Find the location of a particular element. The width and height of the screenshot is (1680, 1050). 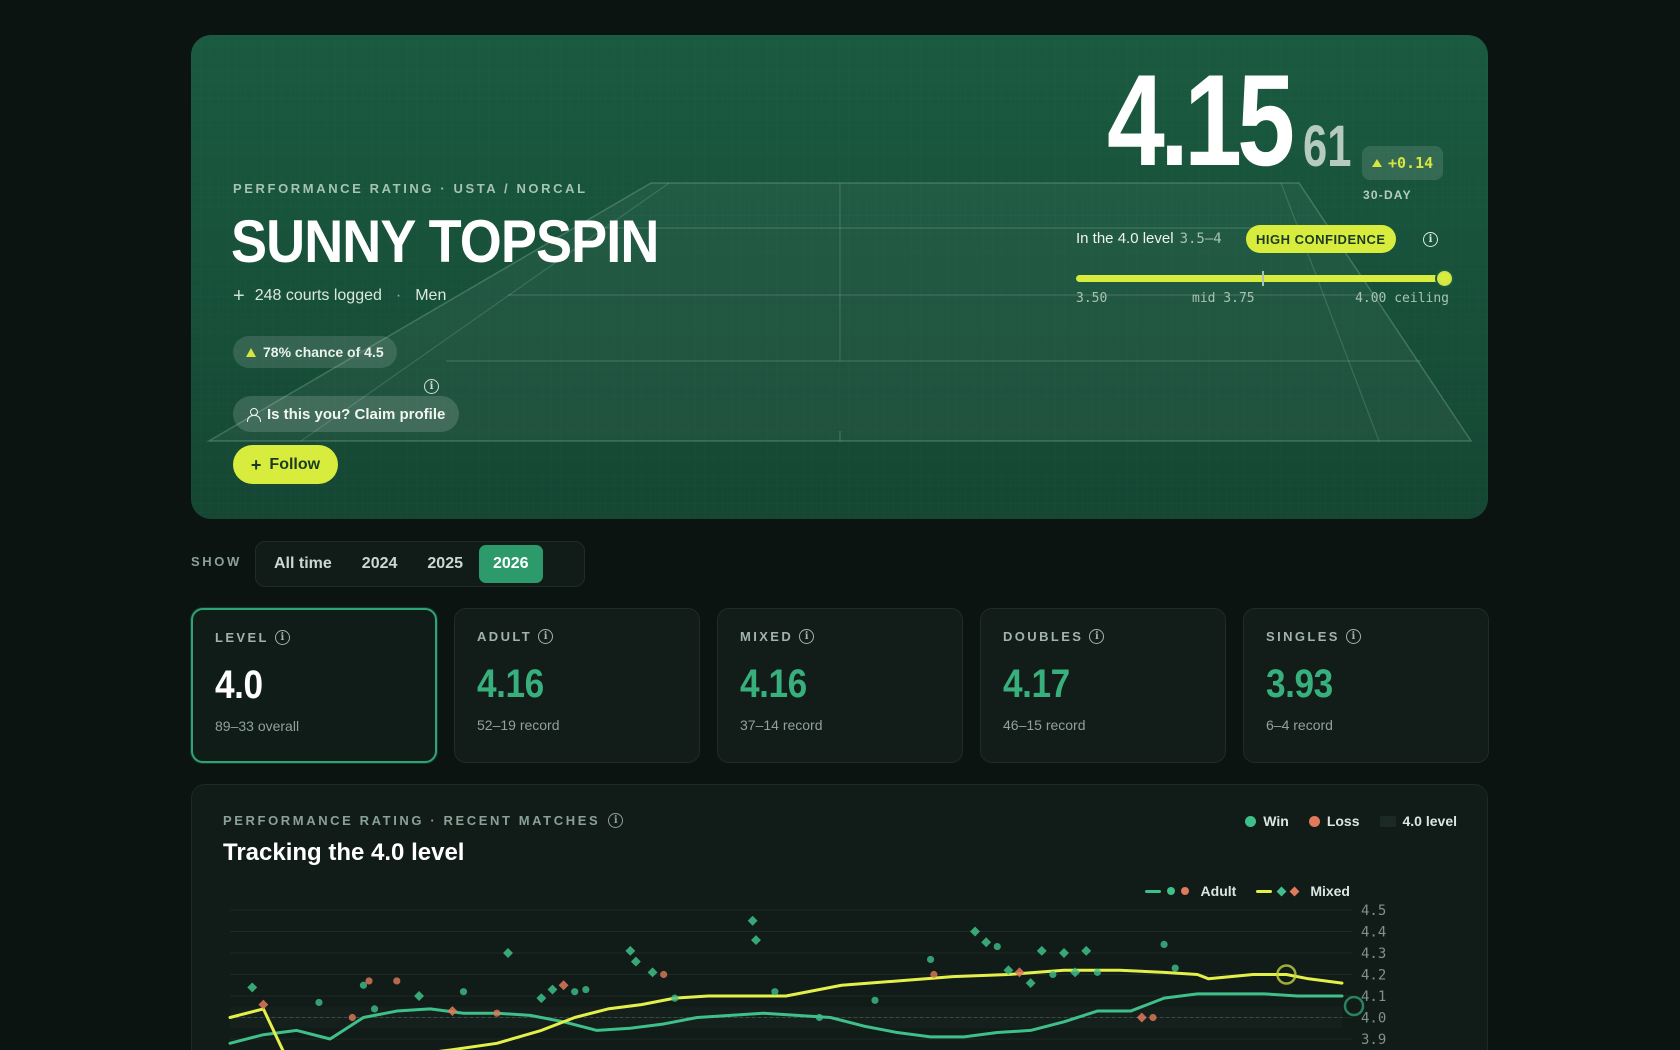

chart-eyebrow: PERFORMANCE RATING · RECENT MATCHES i is located at coordinates (423, 820).